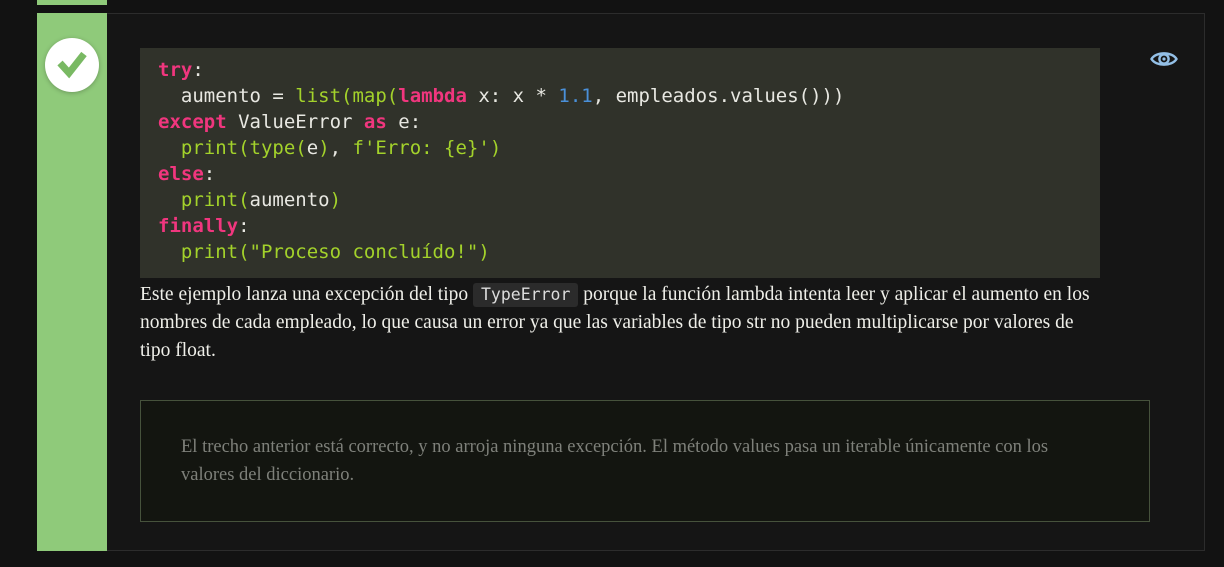 The width and height of the screenshot is (1224, 567). What do you see at coordinates (290, 122) in the screenshot?
I see `code-line: except ValueError as e:` at bounding box center [290, 122].